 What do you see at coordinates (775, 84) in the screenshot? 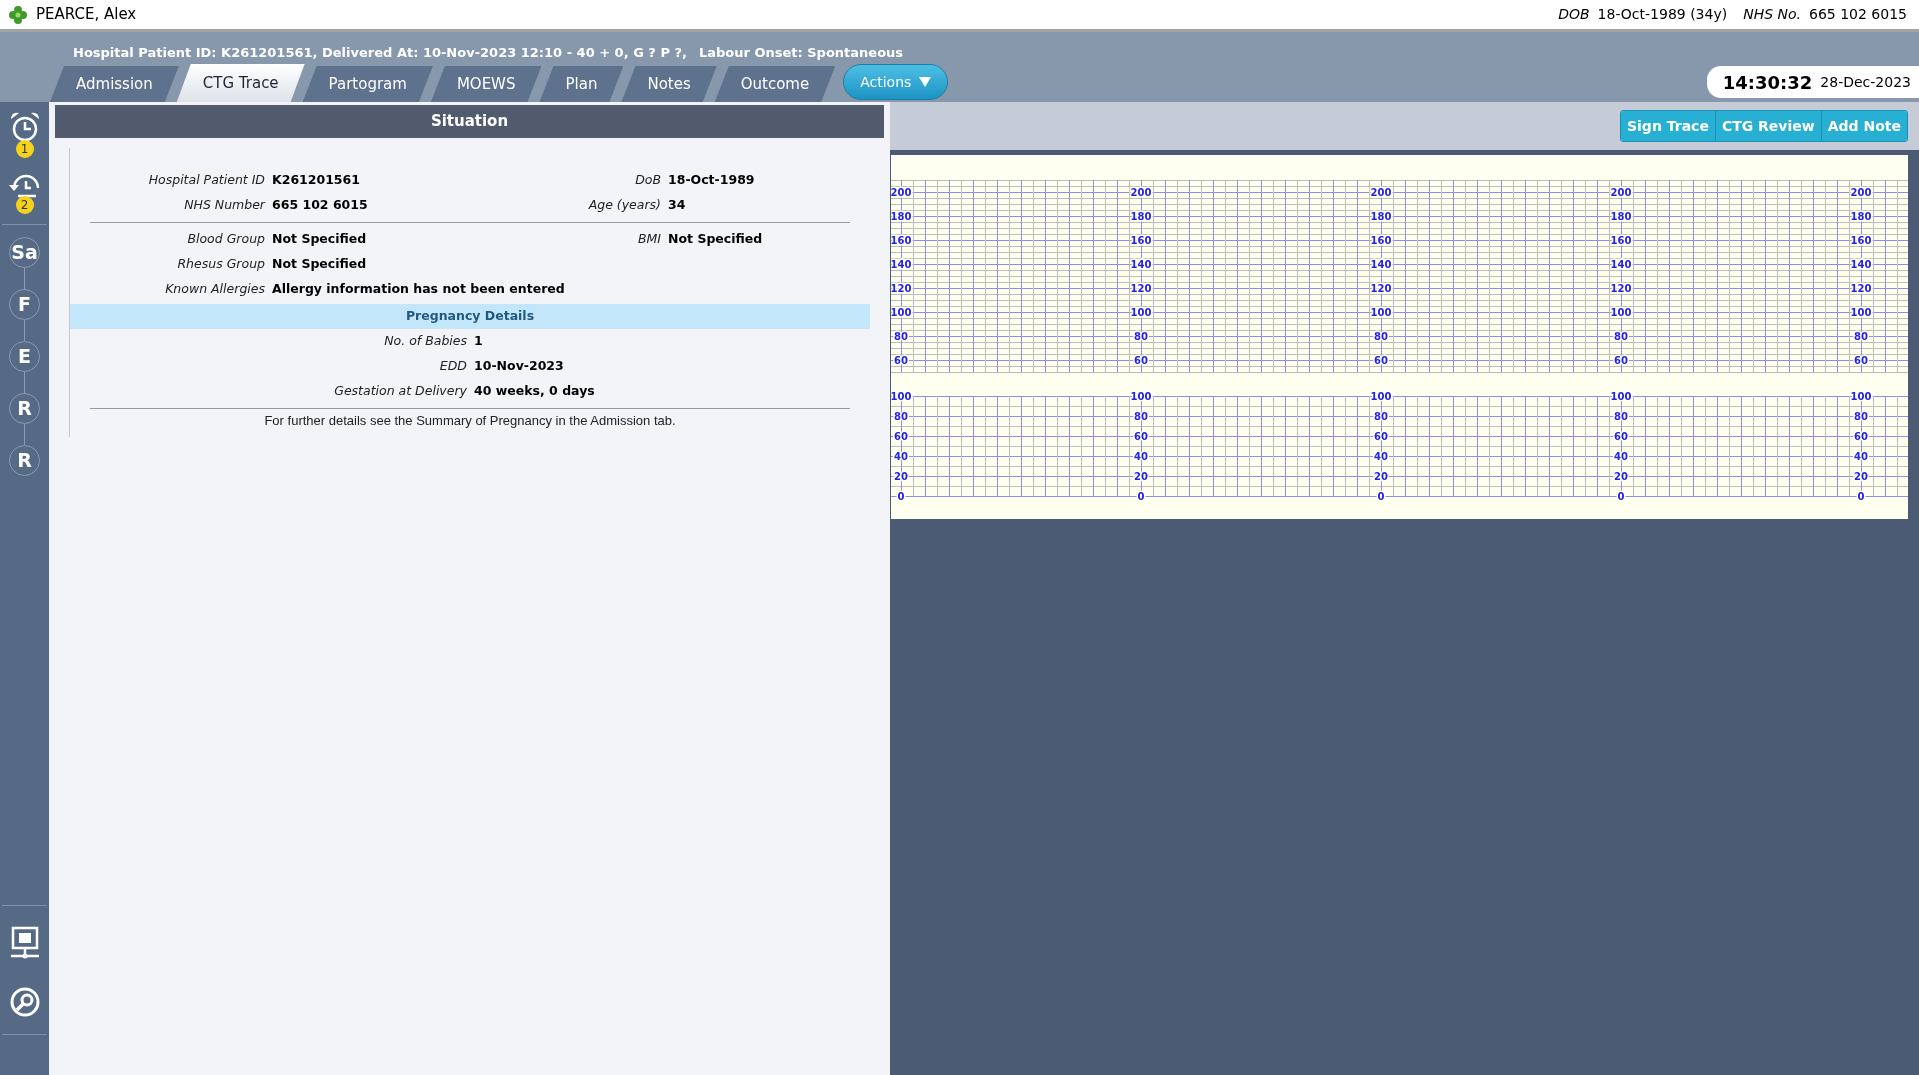
I see `tab: Outcome` at bounding box center [775, 84].